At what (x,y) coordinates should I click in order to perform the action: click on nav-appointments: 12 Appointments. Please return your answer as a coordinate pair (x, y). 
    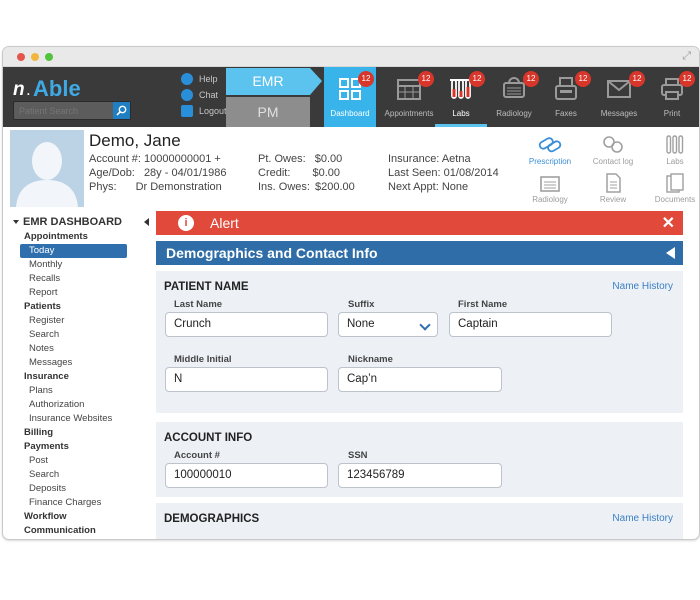
    Looking at the image, I should click on (409, 97).